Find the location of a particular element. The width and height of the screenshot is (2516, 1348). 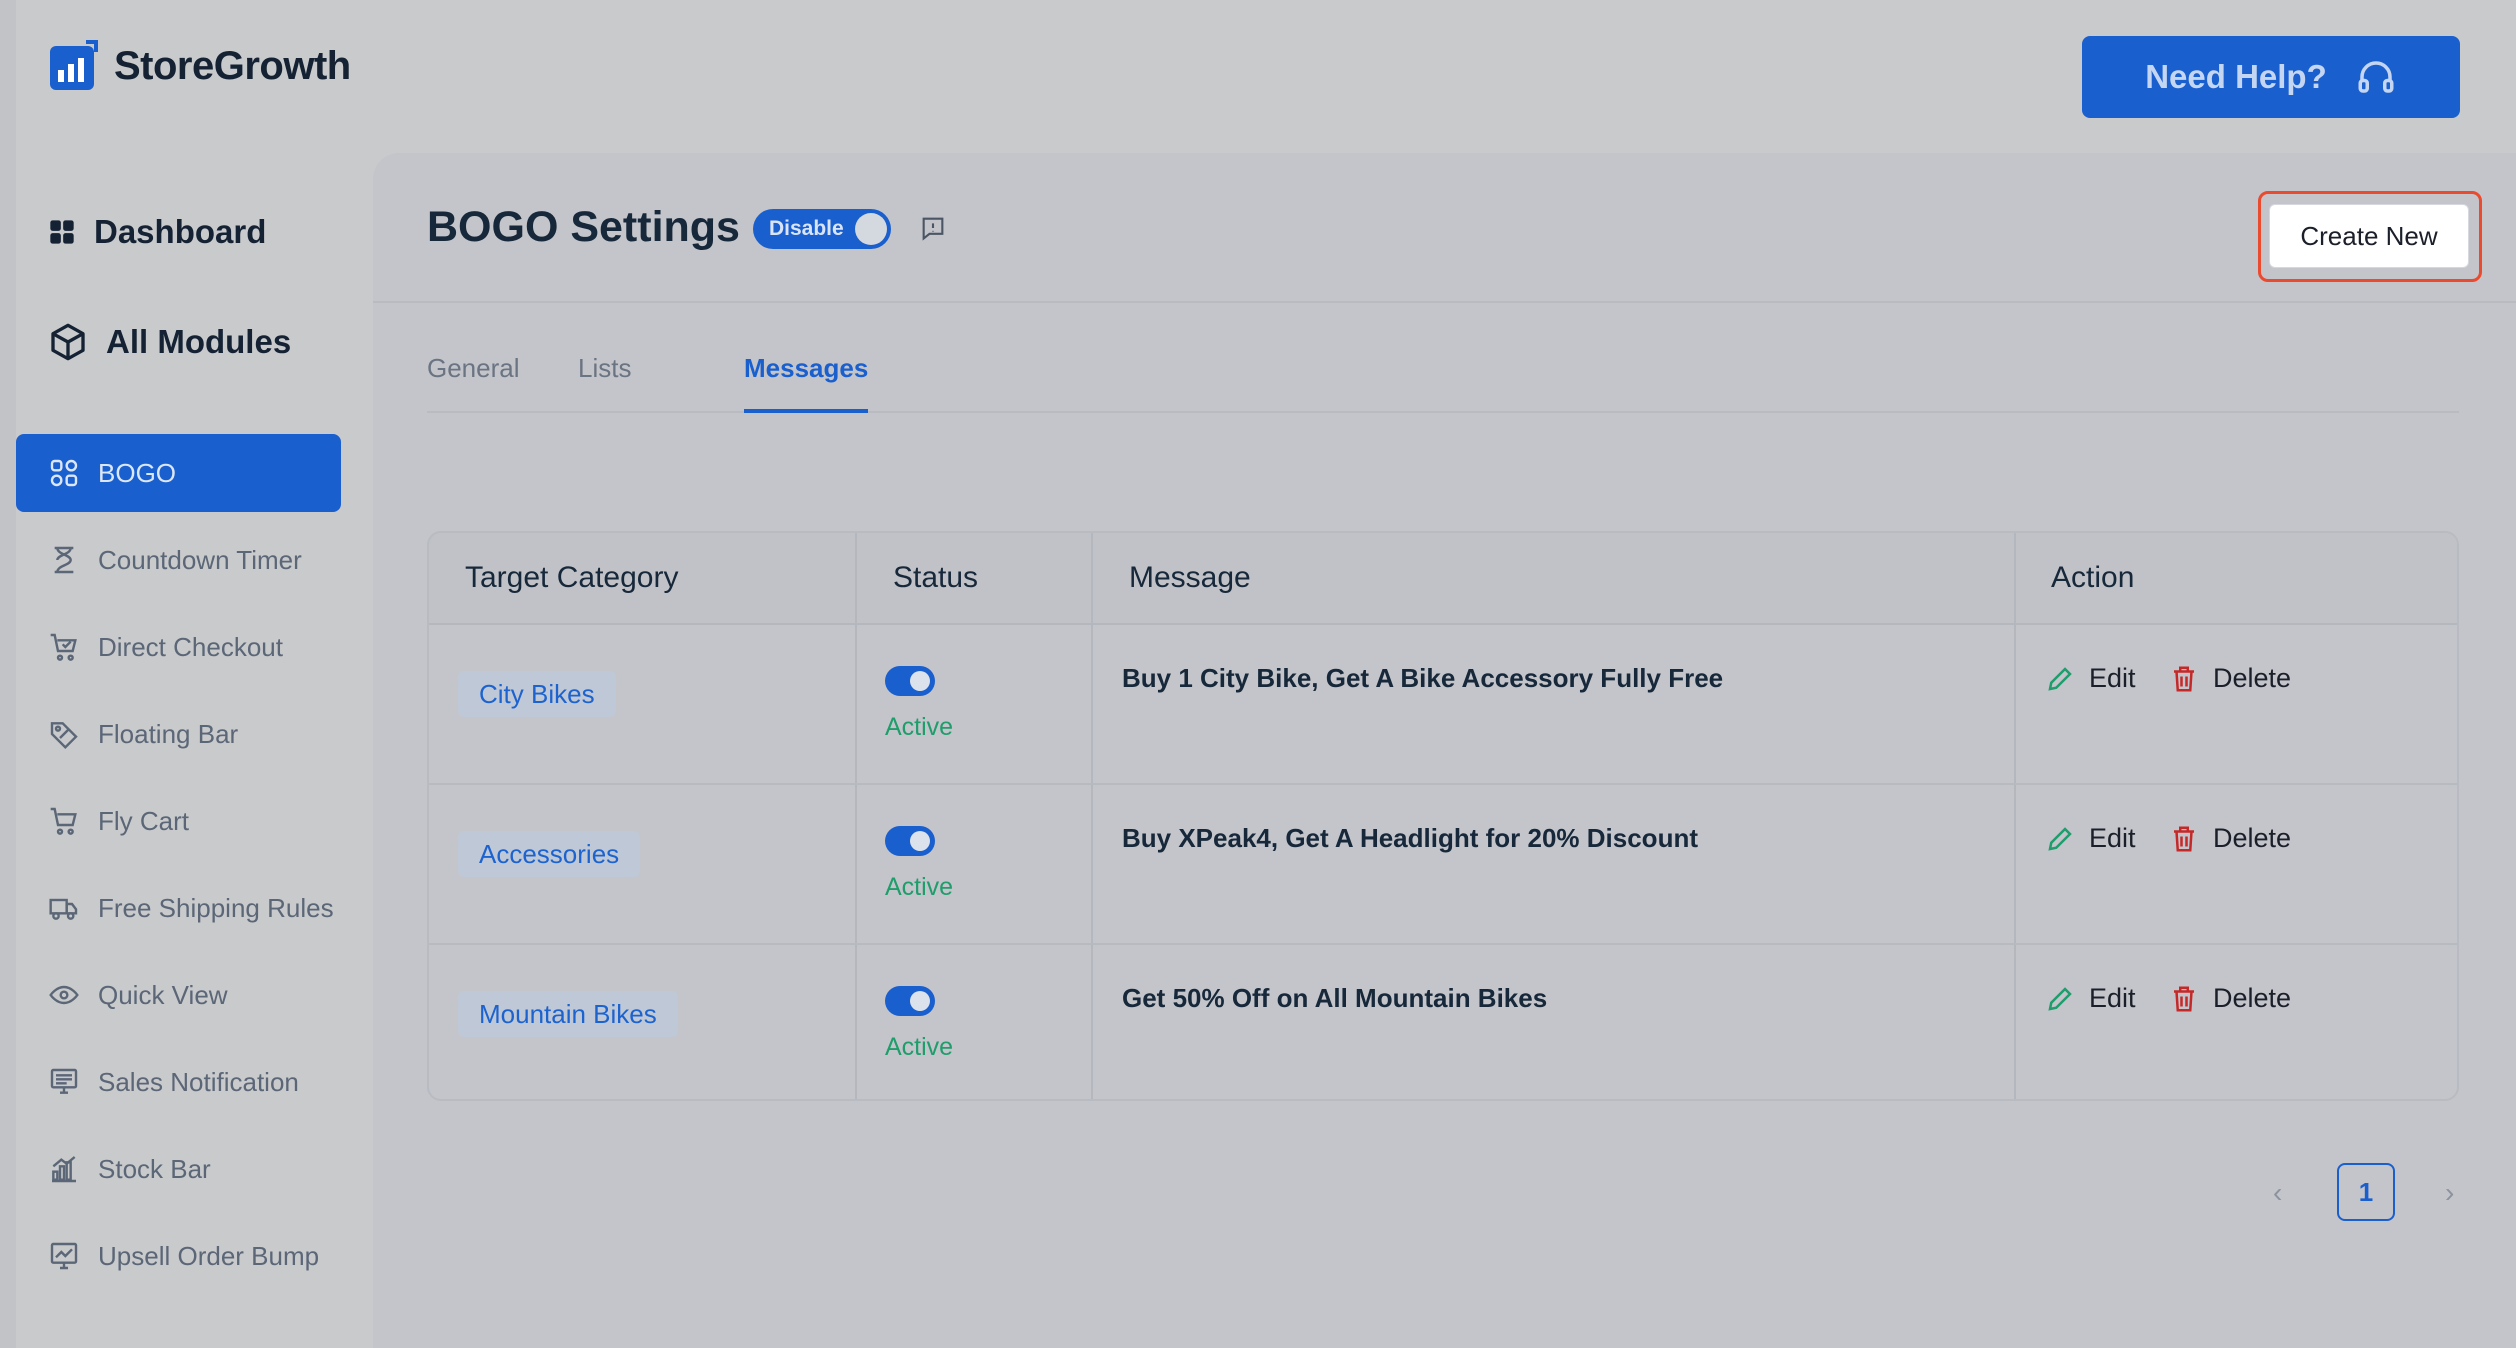

need-help-label: Need Help? is located at coordinates (2236, 76).